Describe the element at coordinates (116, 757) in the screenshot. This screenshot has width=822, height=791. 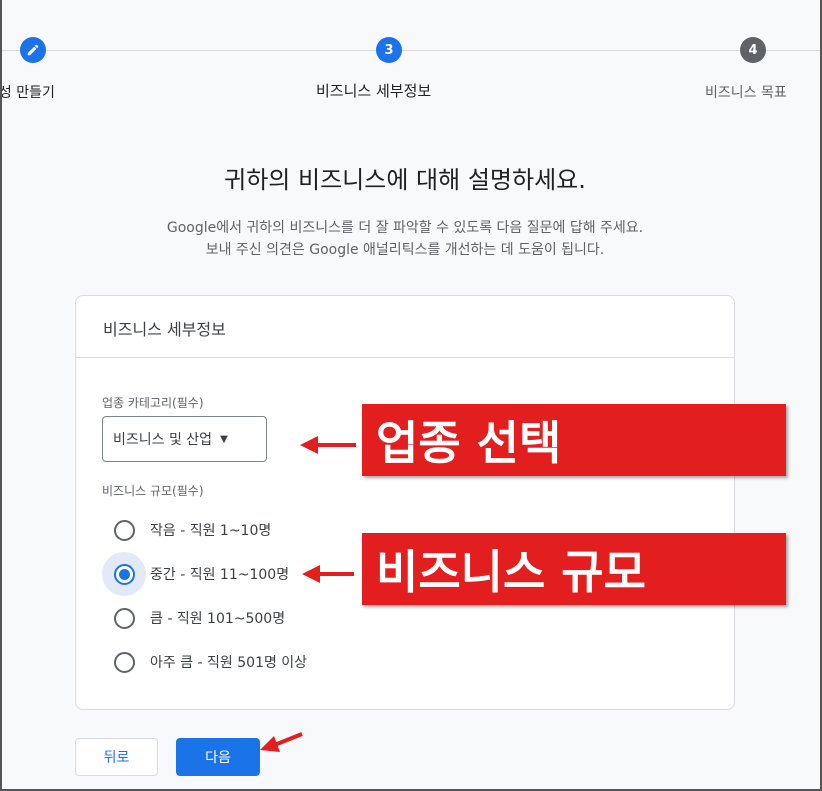
I see `back-button: 뒤로` at that location.